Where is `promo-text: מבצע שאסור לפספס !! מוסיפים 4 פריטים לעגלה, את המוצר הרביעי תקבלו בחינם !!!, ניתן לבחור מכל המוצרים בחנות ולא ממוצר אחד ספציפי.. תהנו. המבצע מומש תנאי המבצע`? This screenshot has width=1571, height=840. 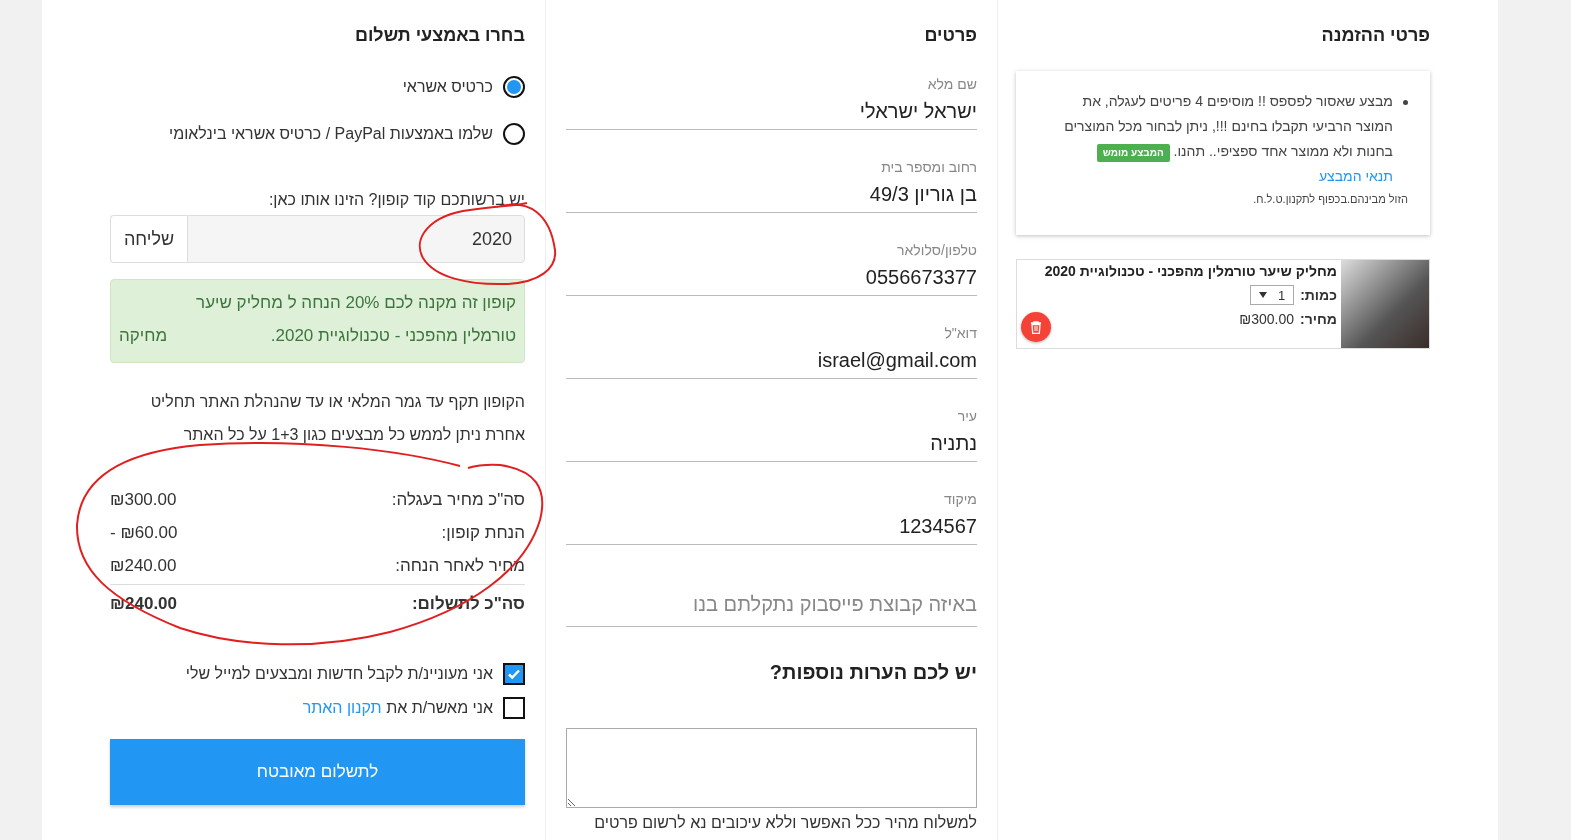
promo-text: מבצע שאסור לפספס !! מוסיפים 4 פריטים לעגלה, את המוצר הרביעי תקבלו בחינם !!!, ניתן לבחור מכל המוצרים בחנות ולא ממוצר אחד ספציפי.. תהנו. המבצע מומש תנאי המבצע is located at coordinates (1228, 139).